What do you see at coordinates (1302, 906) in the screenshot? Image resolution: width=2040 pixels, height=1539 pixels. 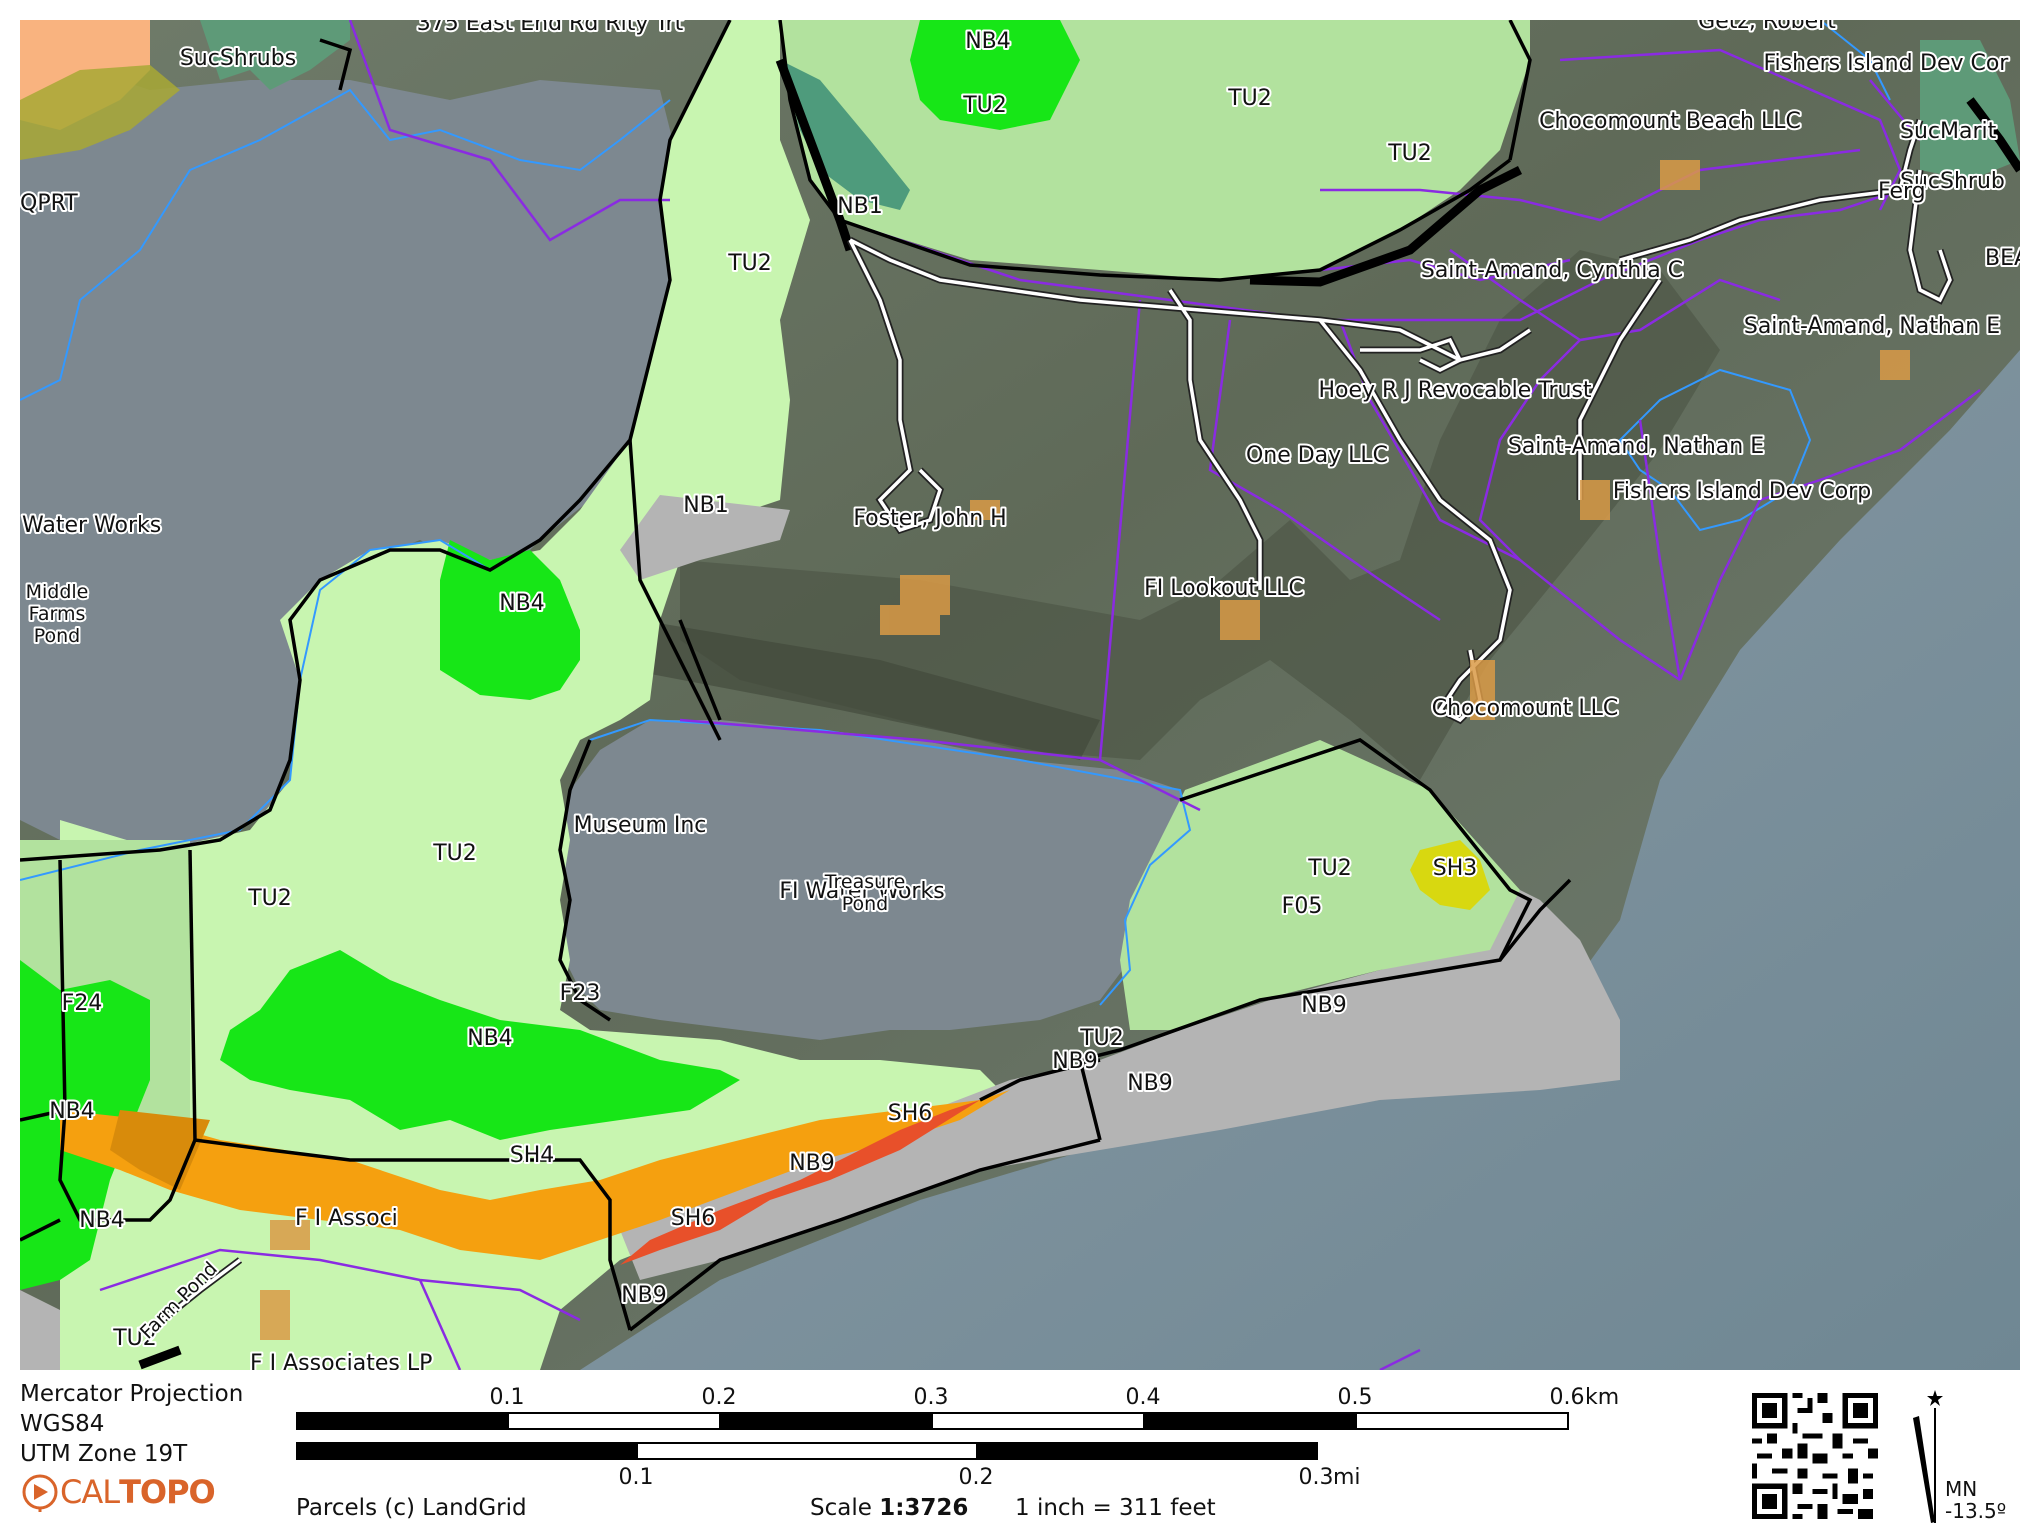 I see `fuel-label: F05` at bounding box center [1302, 906].